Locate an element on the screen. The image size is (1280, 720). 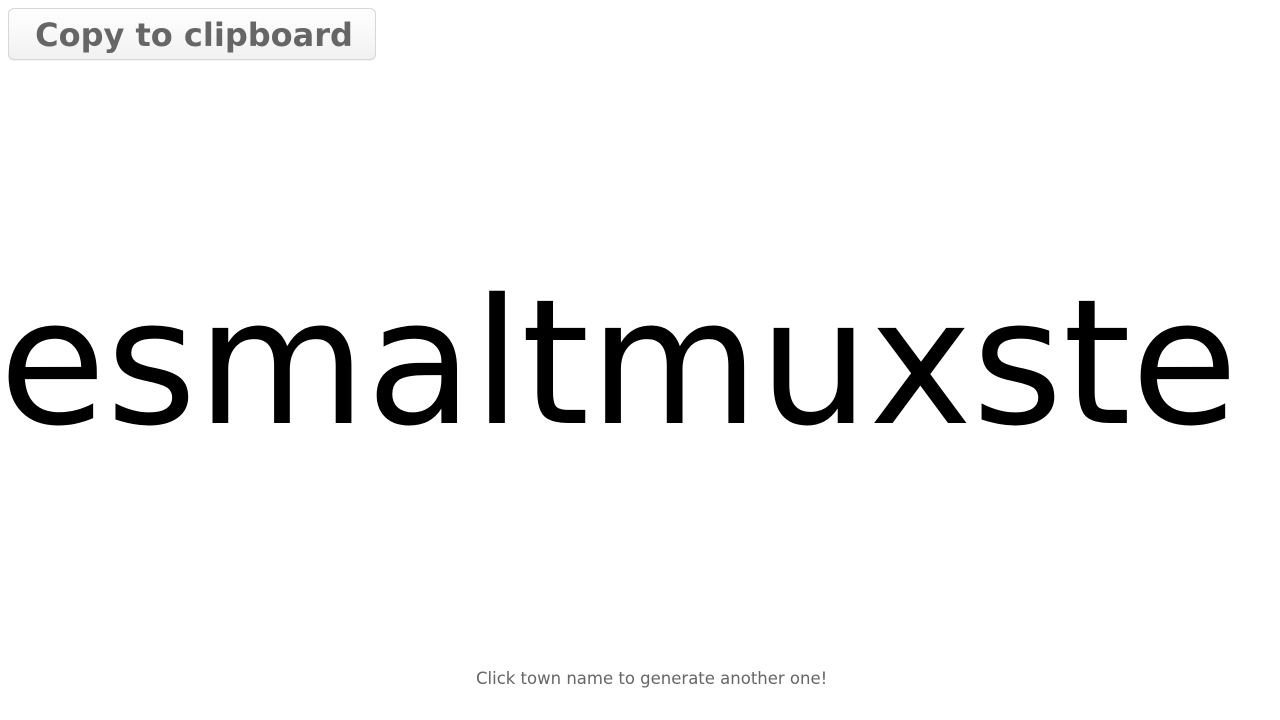
copy-to-clipboard-label: Copy to clipboard is located at coordinates (194, 35).